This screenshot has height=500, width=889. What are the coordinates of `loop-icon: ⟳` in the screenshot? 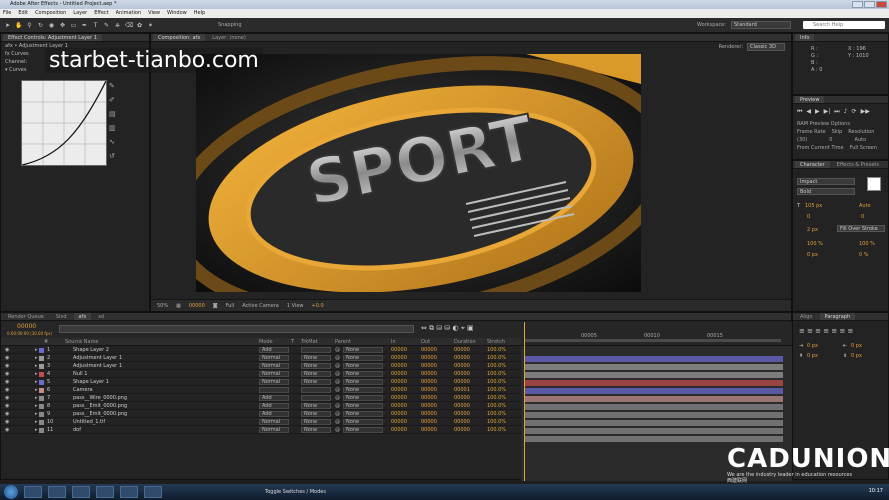 It's located at (854, 112).